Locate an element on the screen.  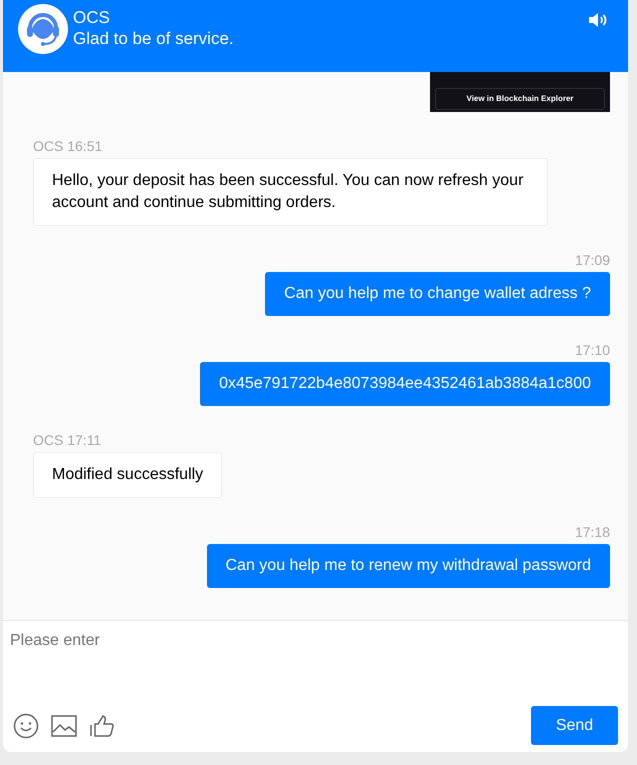
message-input: Please enter is located at coordinates (315, 663).